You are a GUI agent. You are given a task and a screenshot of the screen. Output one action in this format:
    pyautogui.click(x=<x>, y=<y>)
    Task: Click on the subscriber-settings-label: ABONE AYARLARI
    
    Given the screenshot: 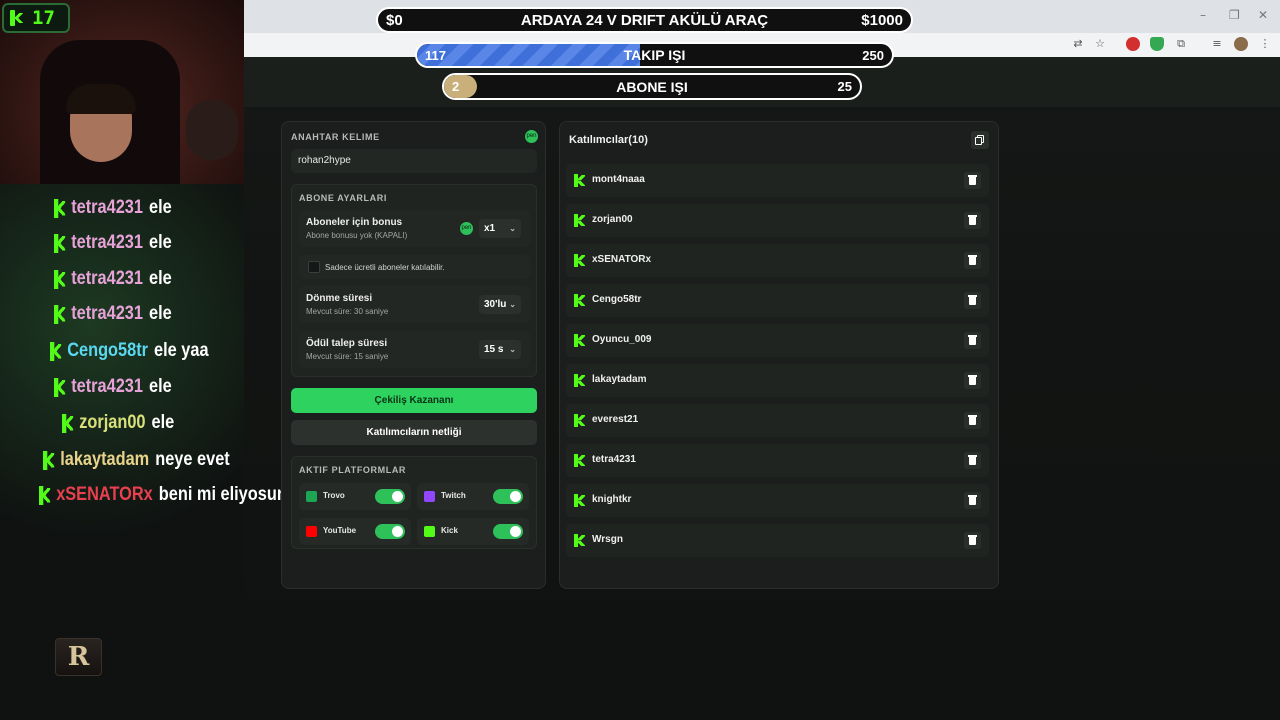 What is the action you would take?
    pyautogui.click(x=343, y=198)
    